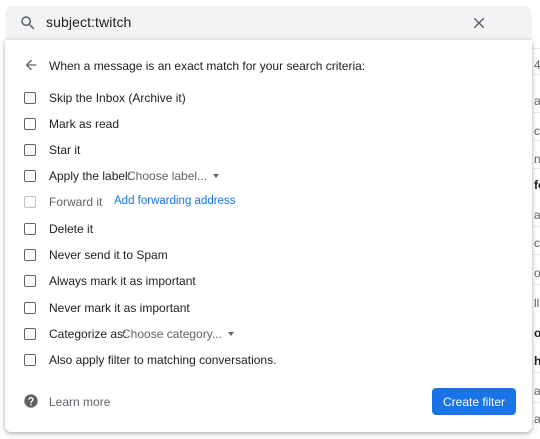 This screenshot has width=540, height=439. Describe the element at coordinates (65, 150) in the screenshot. I see `option-label: Star it` at that location.